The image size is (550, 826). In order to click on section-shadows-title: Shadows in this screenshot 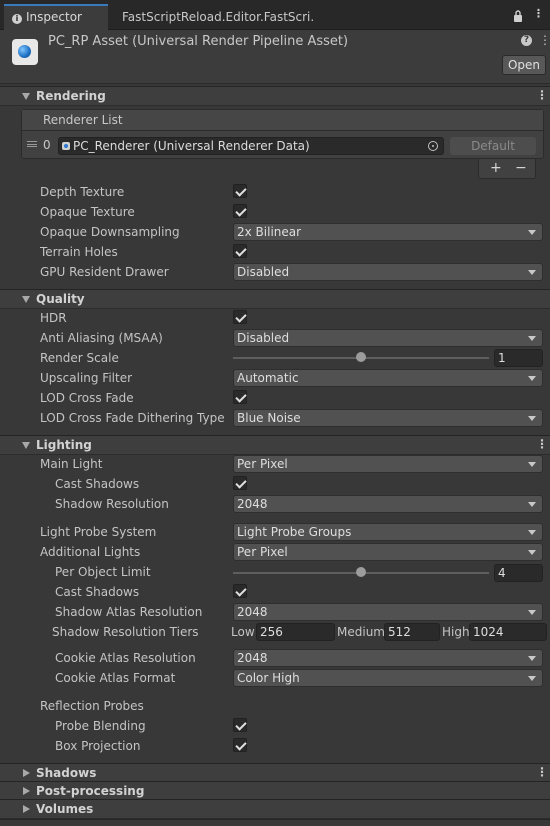, I will do `click(66, 773)`.